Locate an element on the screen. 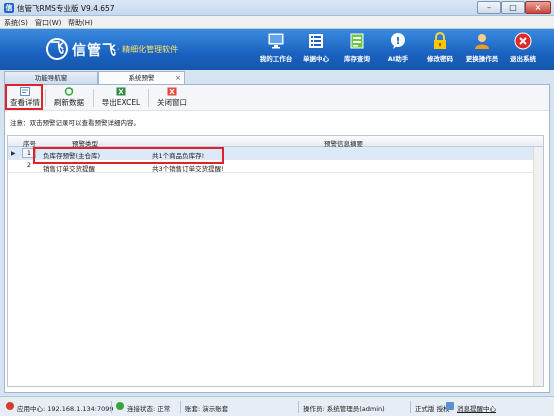 The height and width of the screenshot is (416, 554). export-excel-button: 导出EXCEL is located at coordinates (121, 98).